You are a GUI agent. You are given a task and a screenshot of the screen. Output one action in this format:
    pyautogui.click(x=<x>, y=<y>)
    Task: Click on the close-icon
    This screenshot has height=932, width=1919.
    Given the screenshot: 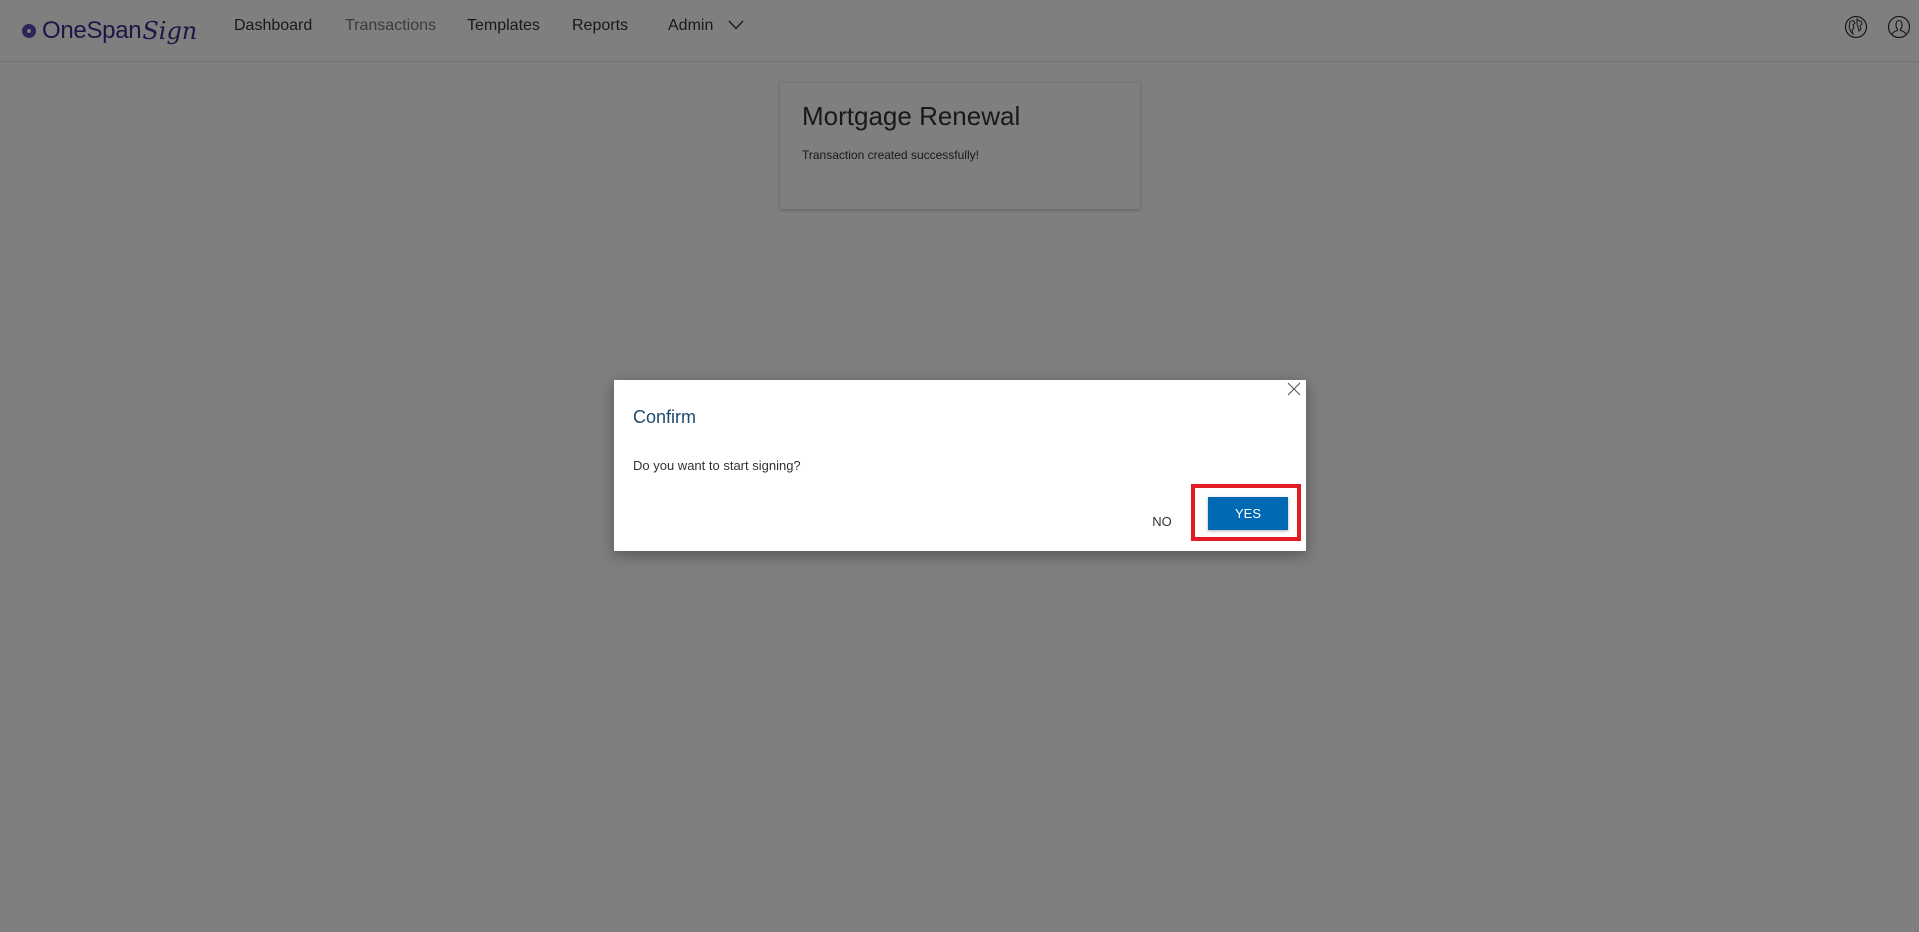 What is the action you would take?
    pyautogui.click(x=1294, y=389)
    